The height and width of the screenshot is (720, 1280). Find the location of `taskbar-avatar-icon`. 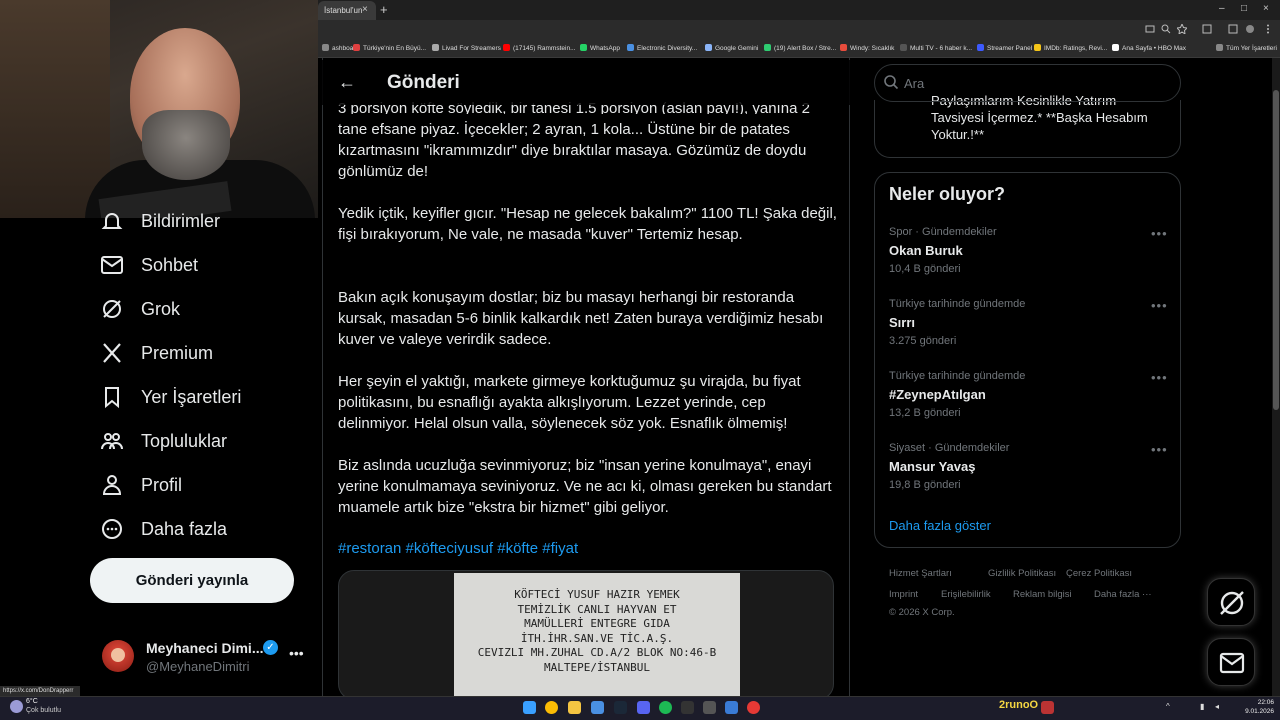

taskbar-avatar-icon is located at coordinates (1047, 707).